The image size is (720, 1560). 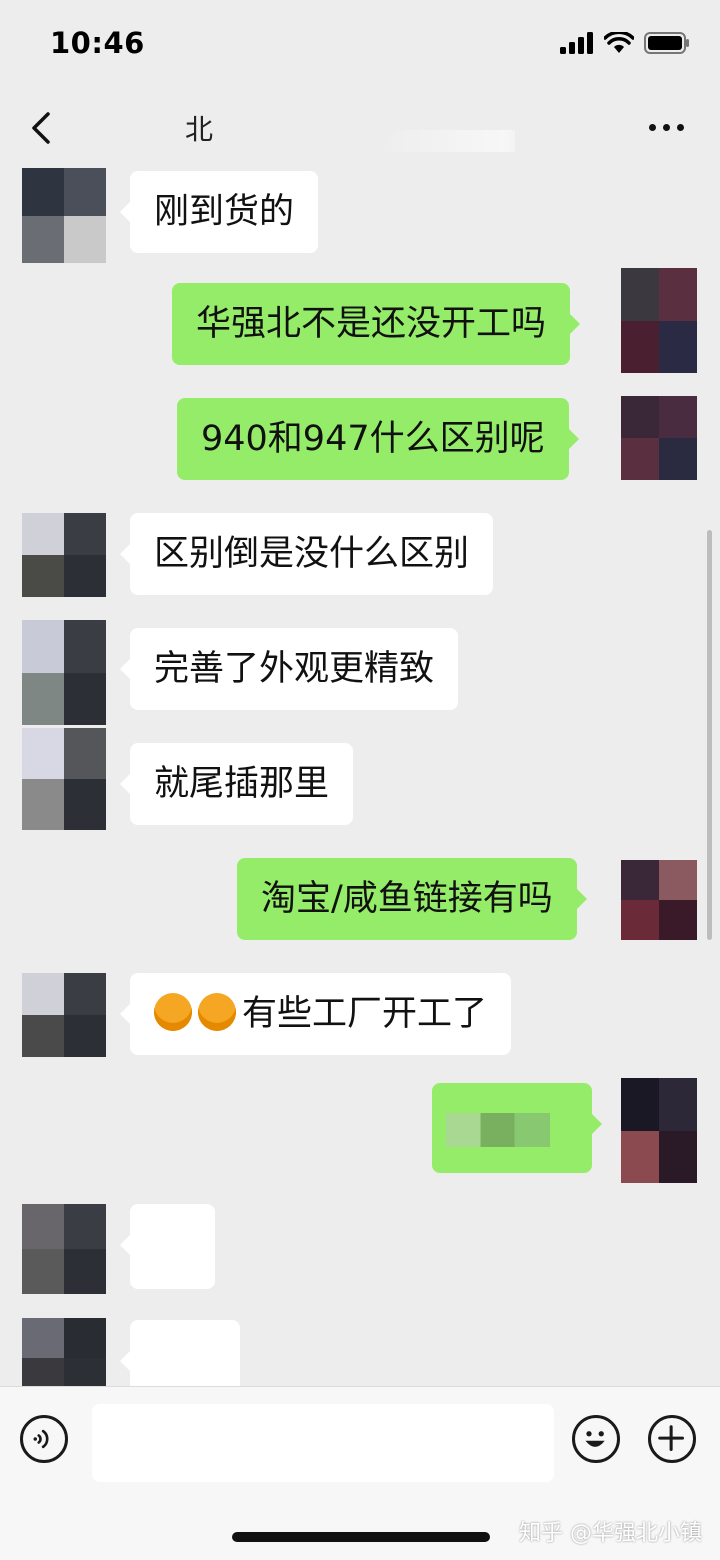 I want to click on watermark: 知乎 @华强北小镇, so click(x=610, y=1533).